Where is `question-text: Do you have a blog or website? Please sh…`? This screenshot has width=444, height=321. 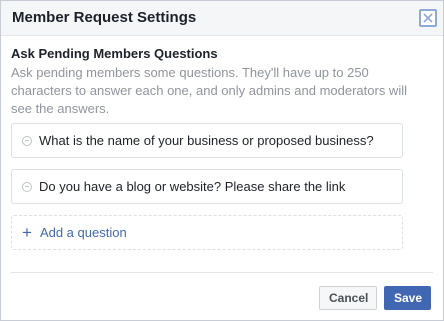 question-text: Do you have a blog or website? Please sh… is located at coordinates (192, 186).